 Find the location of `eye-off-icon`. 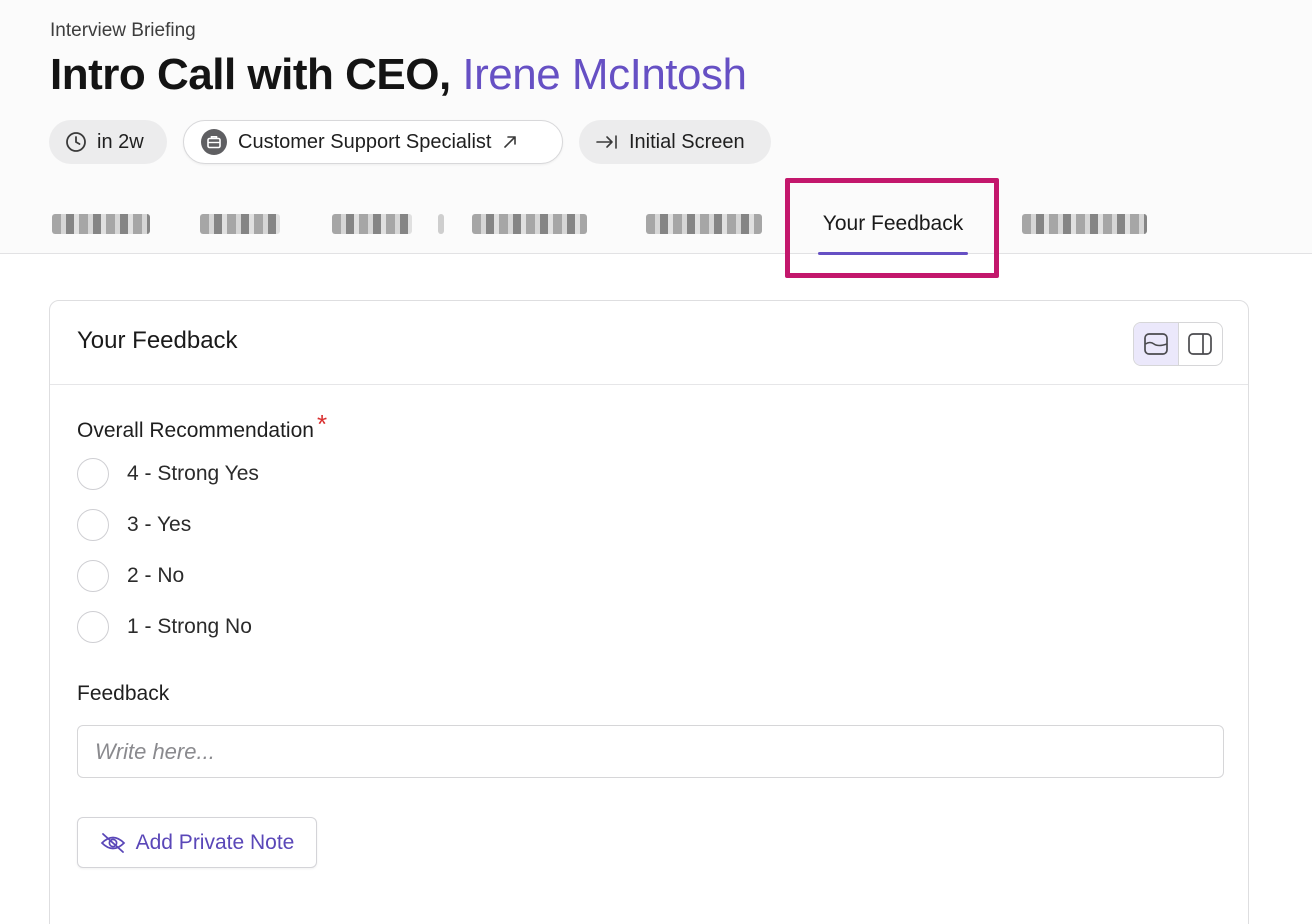

eye-off-icon is located at coordinates (113, 843).